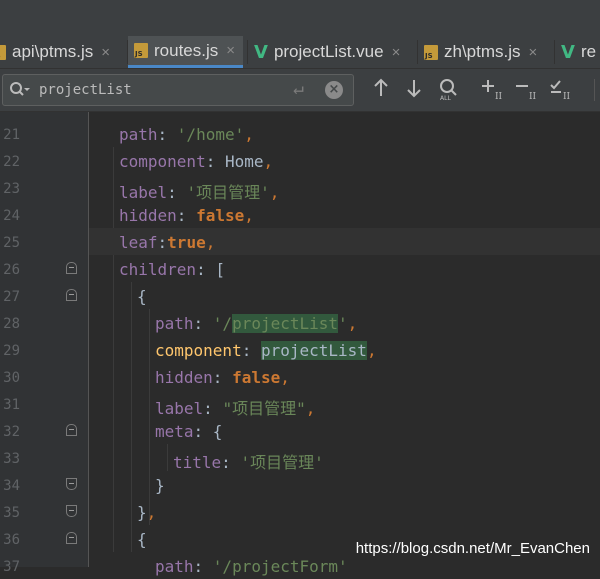 The image size is (600, 579). I want to click on title-bar, so click(300, 18).